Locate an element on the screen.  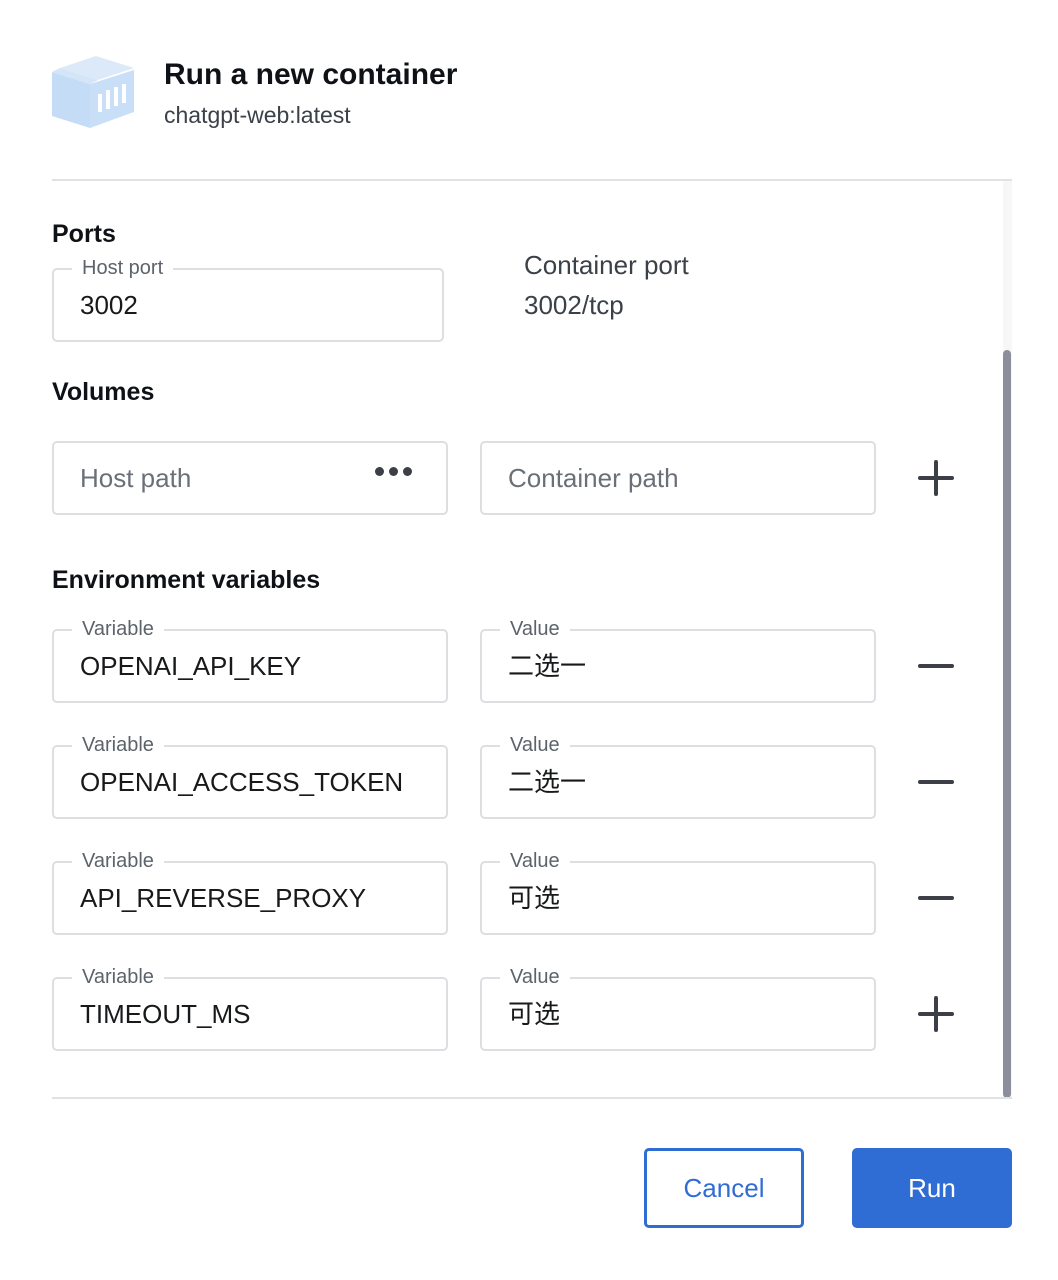
container-cube-icon is located at coordinates (93, 92).